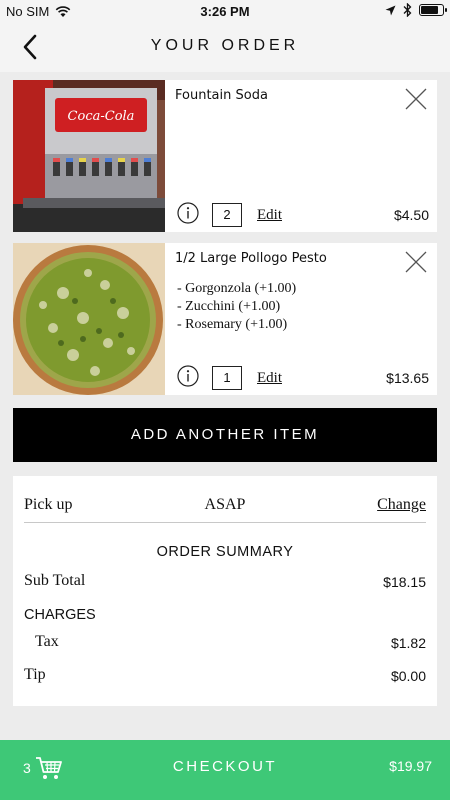  Describe the element at coordinates (408, 643) in the screenshot. I see `tax-value: $1.82` at that location.